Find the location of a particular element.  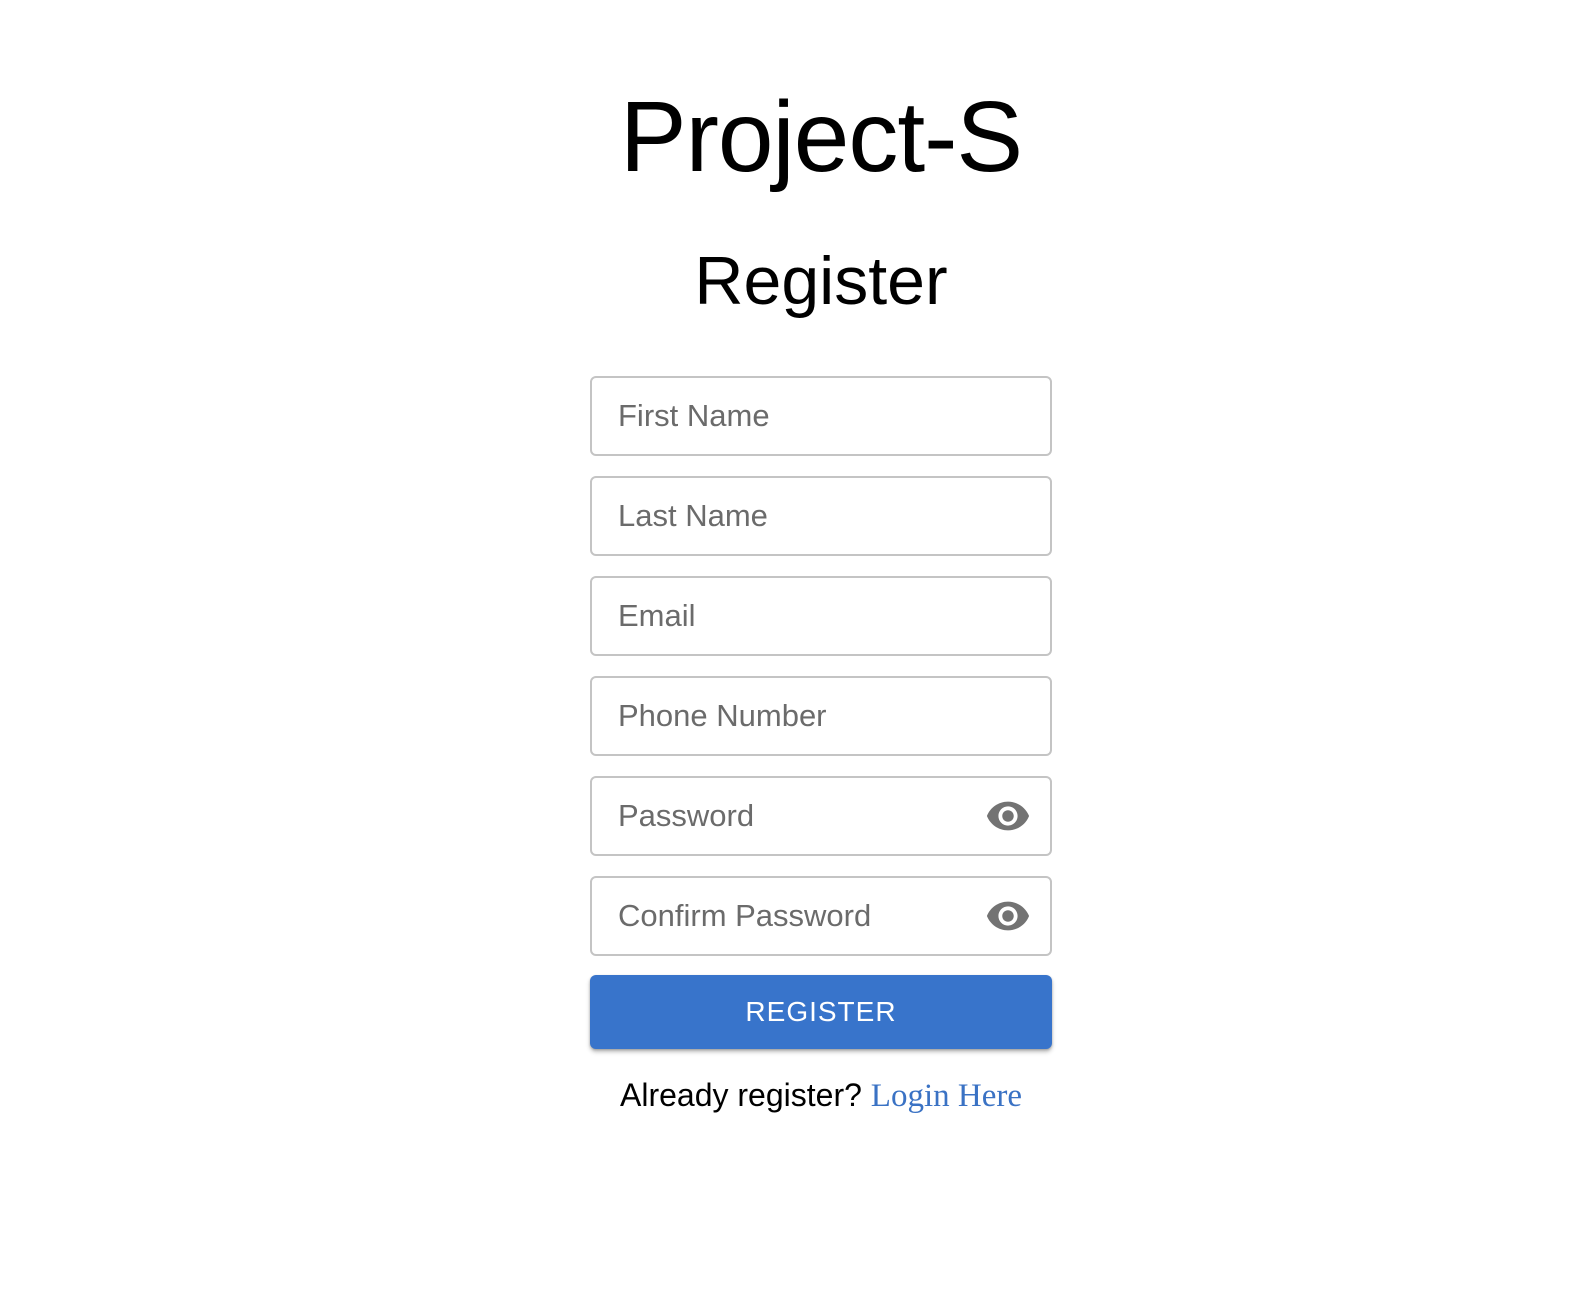

phone-number-input is located at coordinates (821, 716).